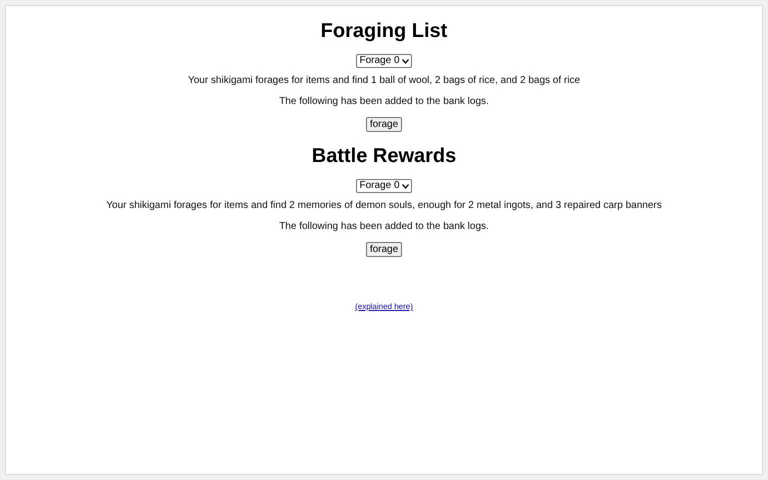 This screenshot has height=480, width=768. Describe the element at coordinates (384, 81) in the screenshot. I see `result-text: Your shikigami forages for items and find 1 ball of wool, 2 bags of rice, and 2 bags of rice` at that location.